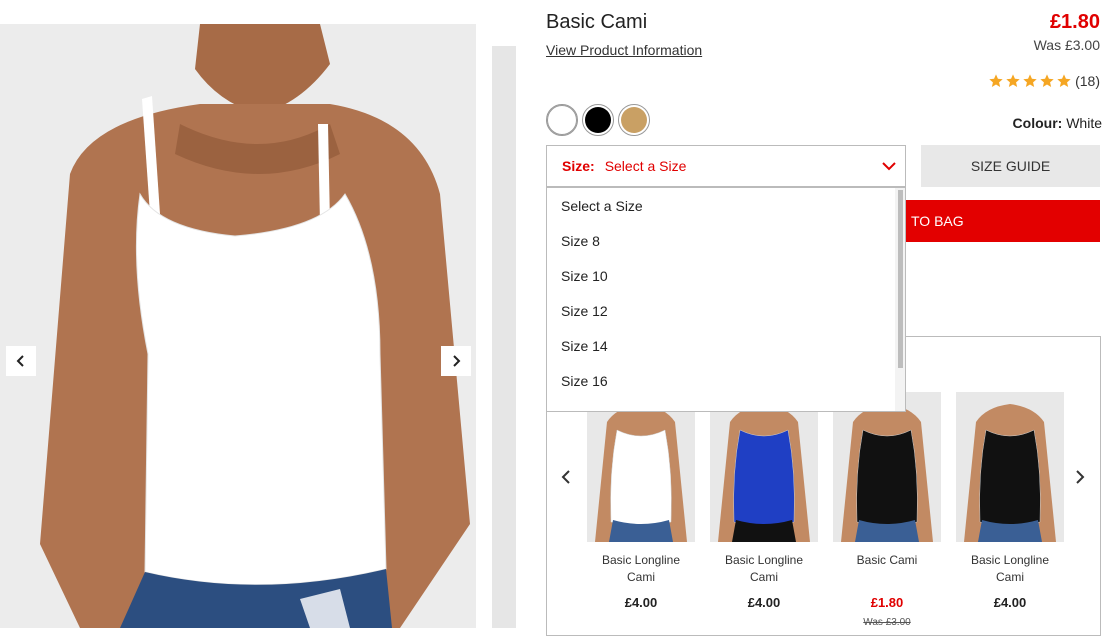 The image size is (1102, 636). I want to click on size-option: Size 14, so click(721, 345).